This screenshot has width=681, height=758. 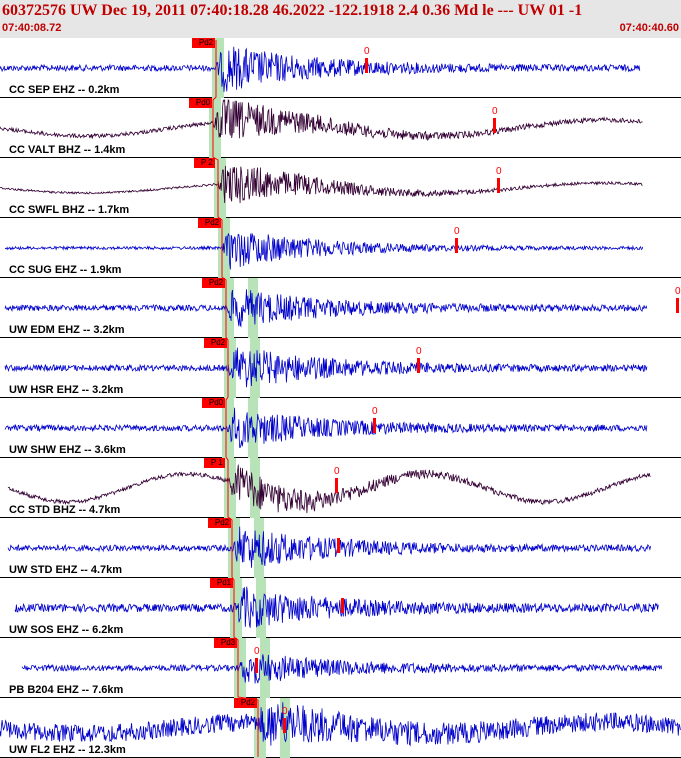 I want to click on start-time: 07:40:08.72, so click(x=32, y=28).